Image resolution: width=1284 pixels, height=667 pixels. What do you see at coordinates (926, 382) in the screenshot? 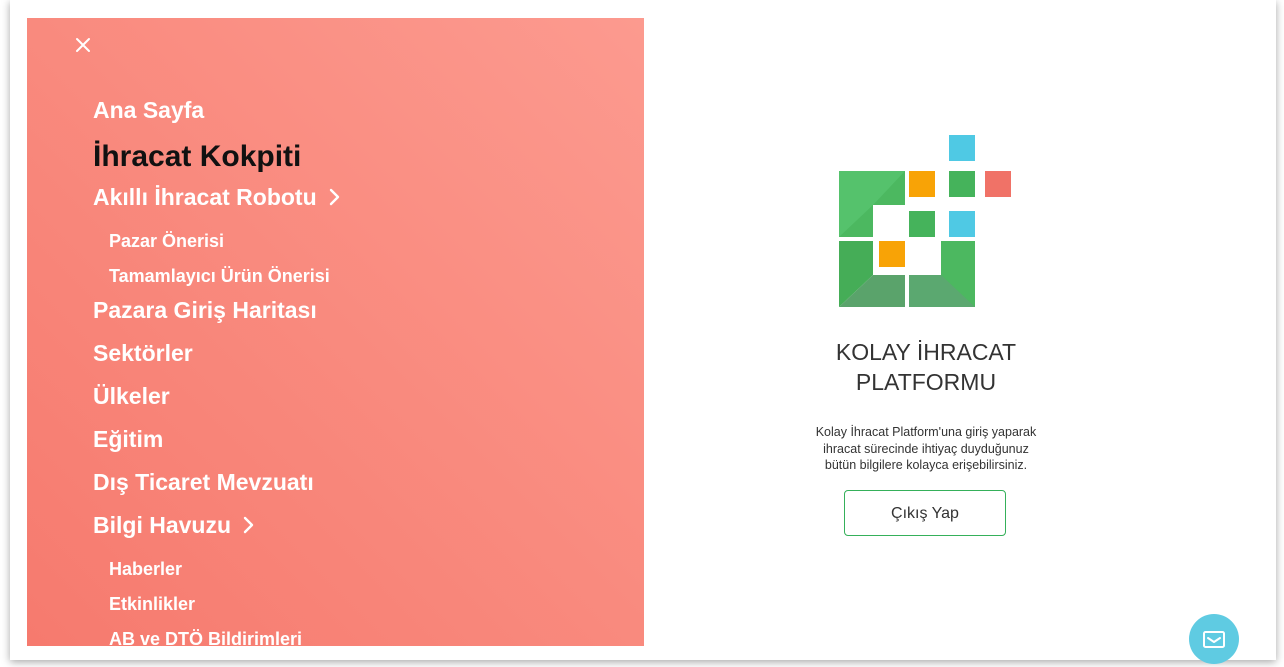
I see `brand-title-line2: PLATFORMU` at bounding box center [926, 382].